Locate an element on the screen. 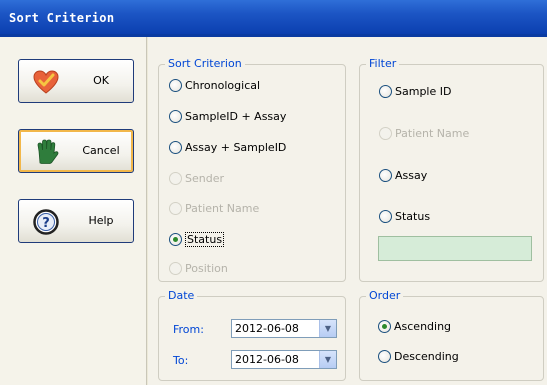 The height and width of the screenshot is (385, 547). radio-label: Sample ID is located at coordinates (423, 91).